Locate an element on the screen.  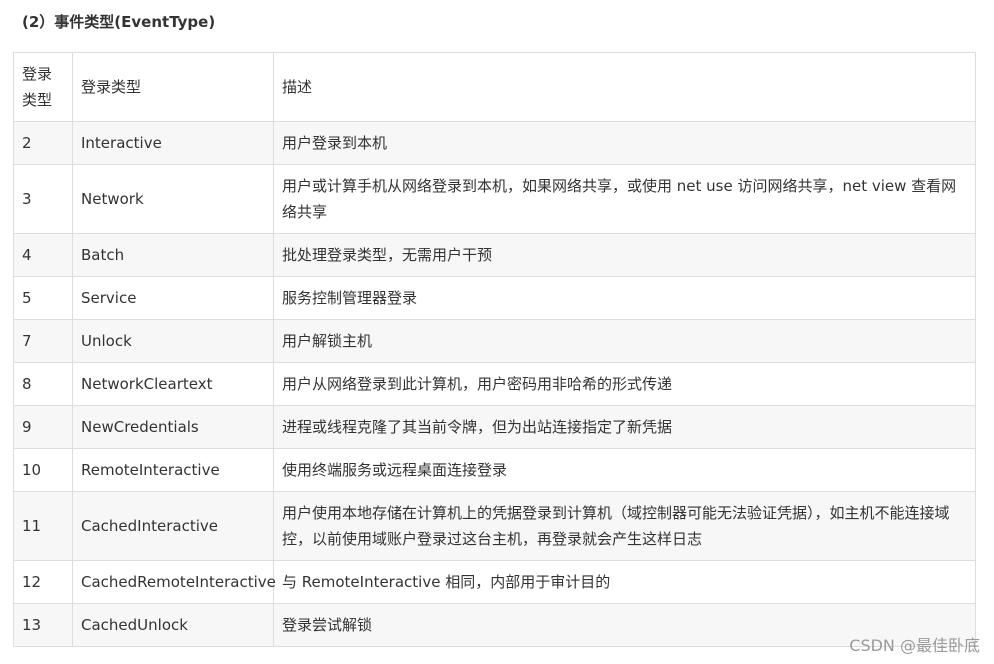
cell-description: 批处理登录类型，无需用户干预 is located at coordinates (624, 255).